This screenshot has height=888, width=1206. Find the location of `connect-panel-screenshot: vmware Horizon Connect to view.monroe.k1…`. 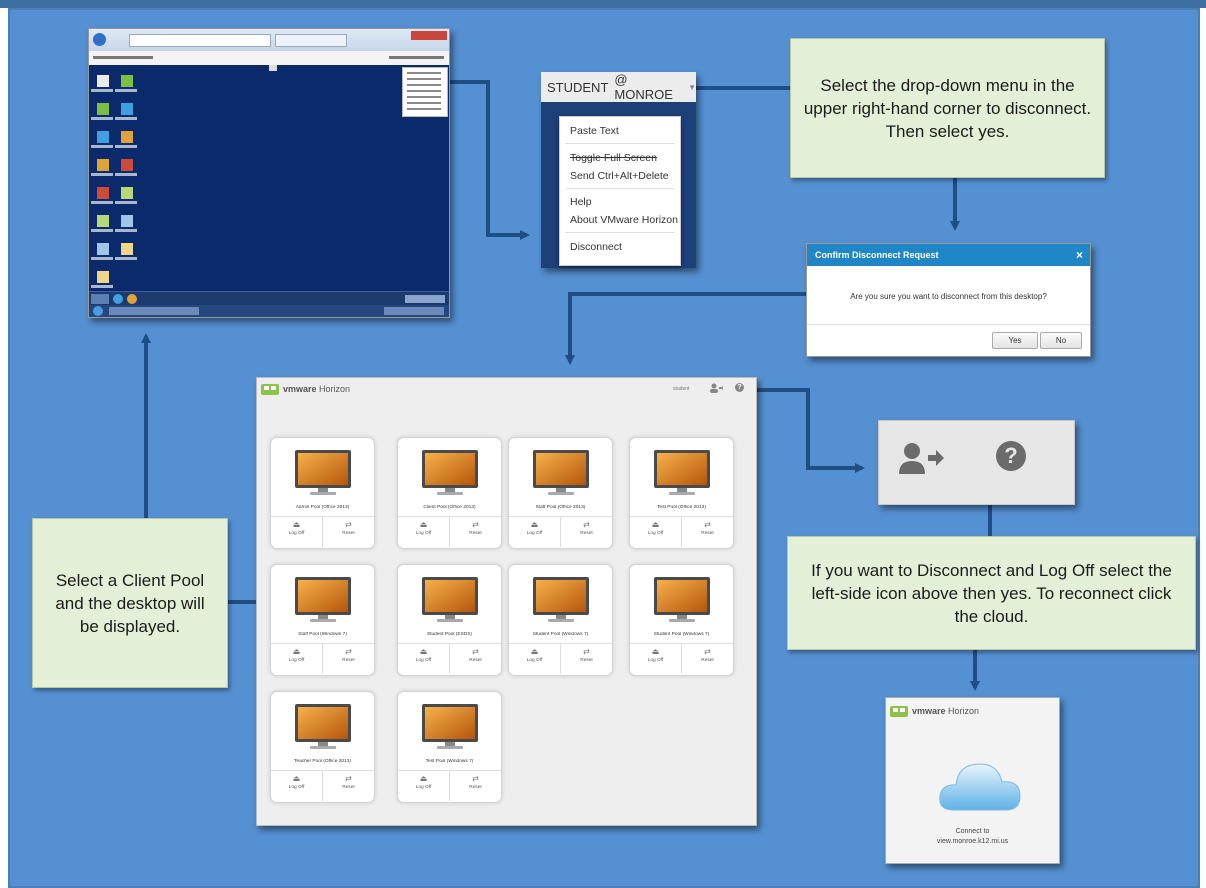

connect-panel-screenshot: vmware Horizon Connect to view.monroe.k1… is located at coordinates (972, 780).